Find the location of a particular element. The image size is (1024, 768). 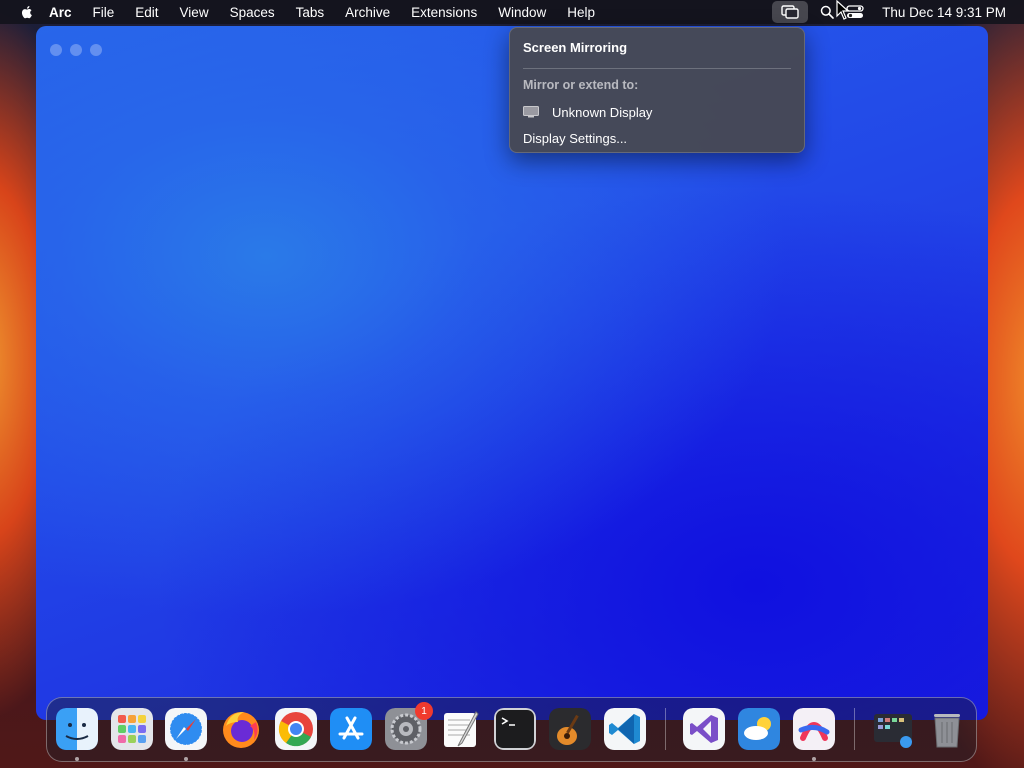

window-controls is located at coordinates (76, 50).